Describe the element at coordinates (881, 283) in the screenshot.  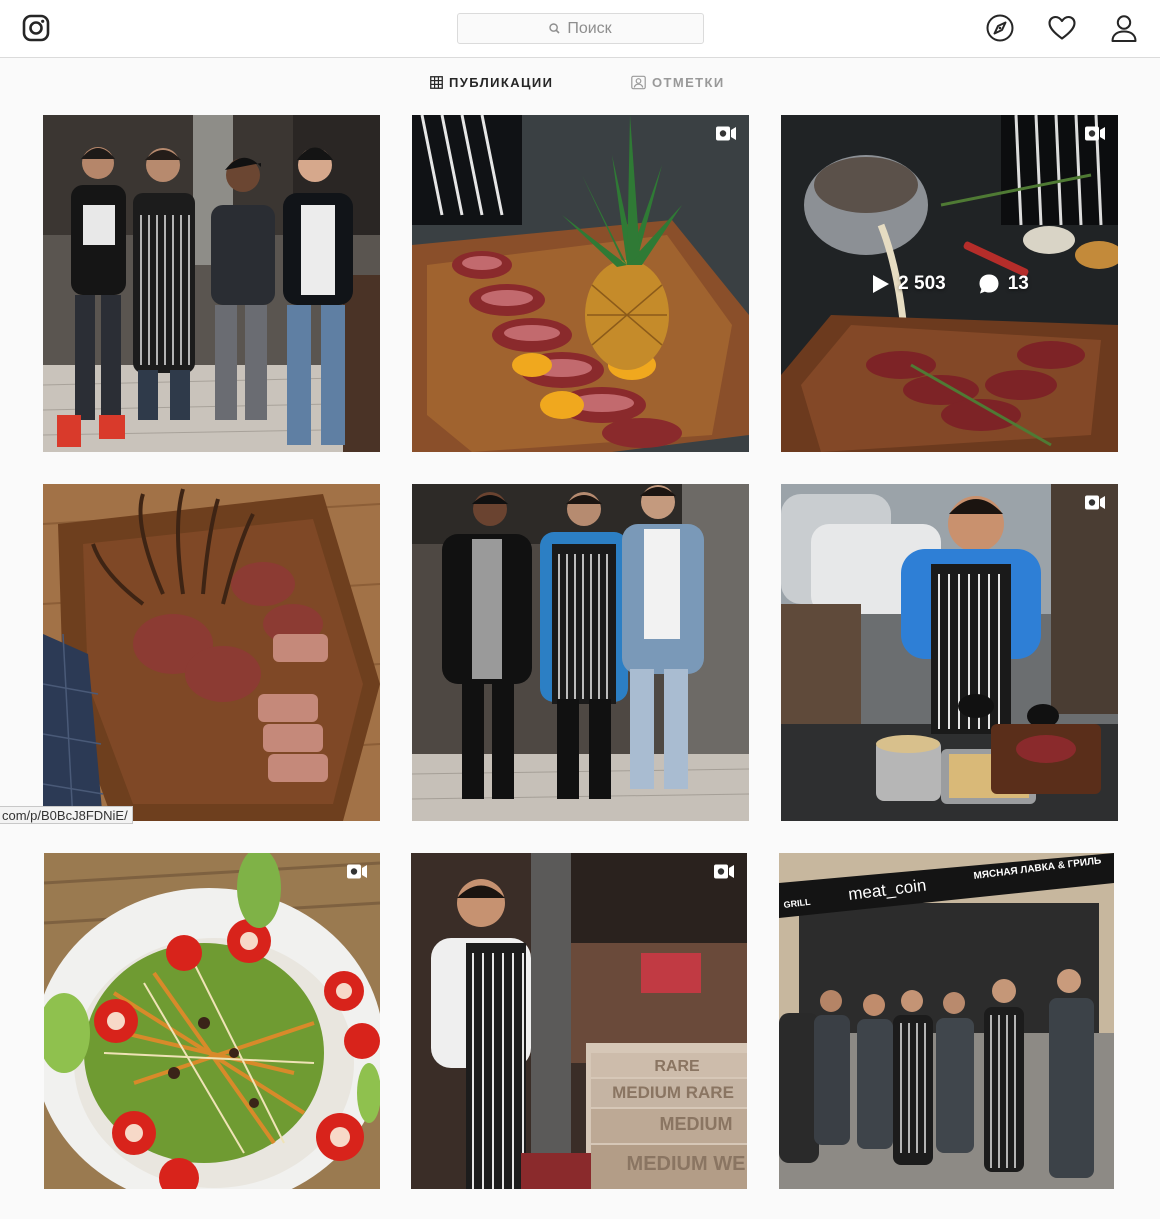
I see `play-icon` at that location.